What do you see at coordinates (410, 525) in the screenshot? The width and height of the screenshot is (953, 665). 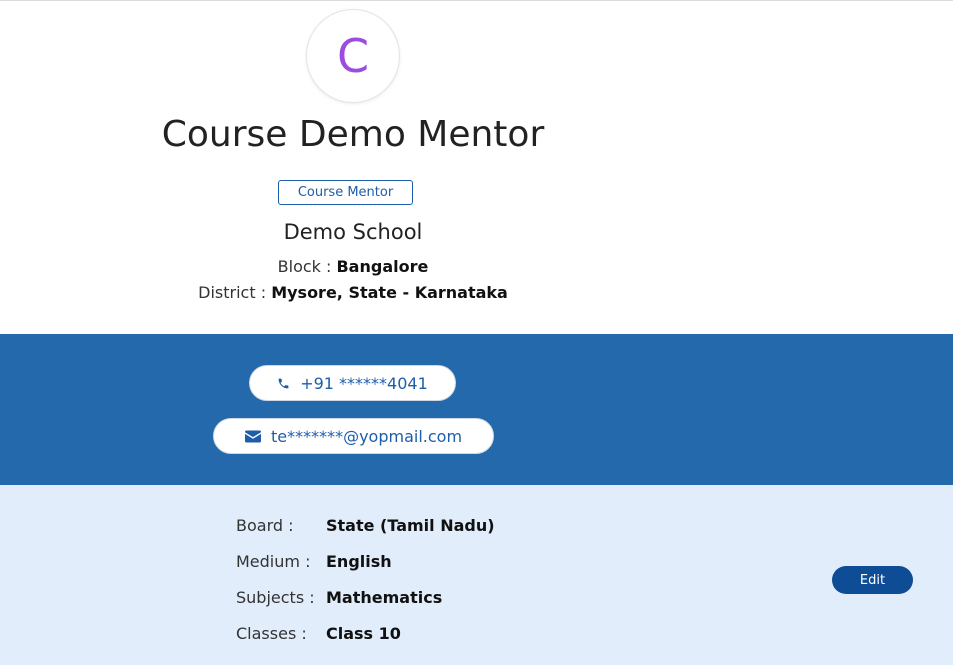 I see `board-value: State (Tamil Nadu)` at bounding box center [410, 525].